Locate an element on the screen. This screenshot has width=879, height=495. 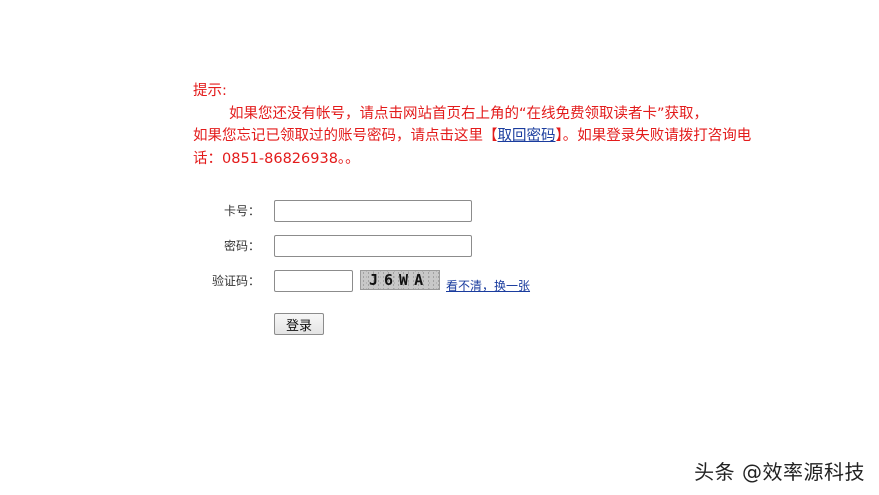
bracket-open: 【 is located at coordinates (490, 136).